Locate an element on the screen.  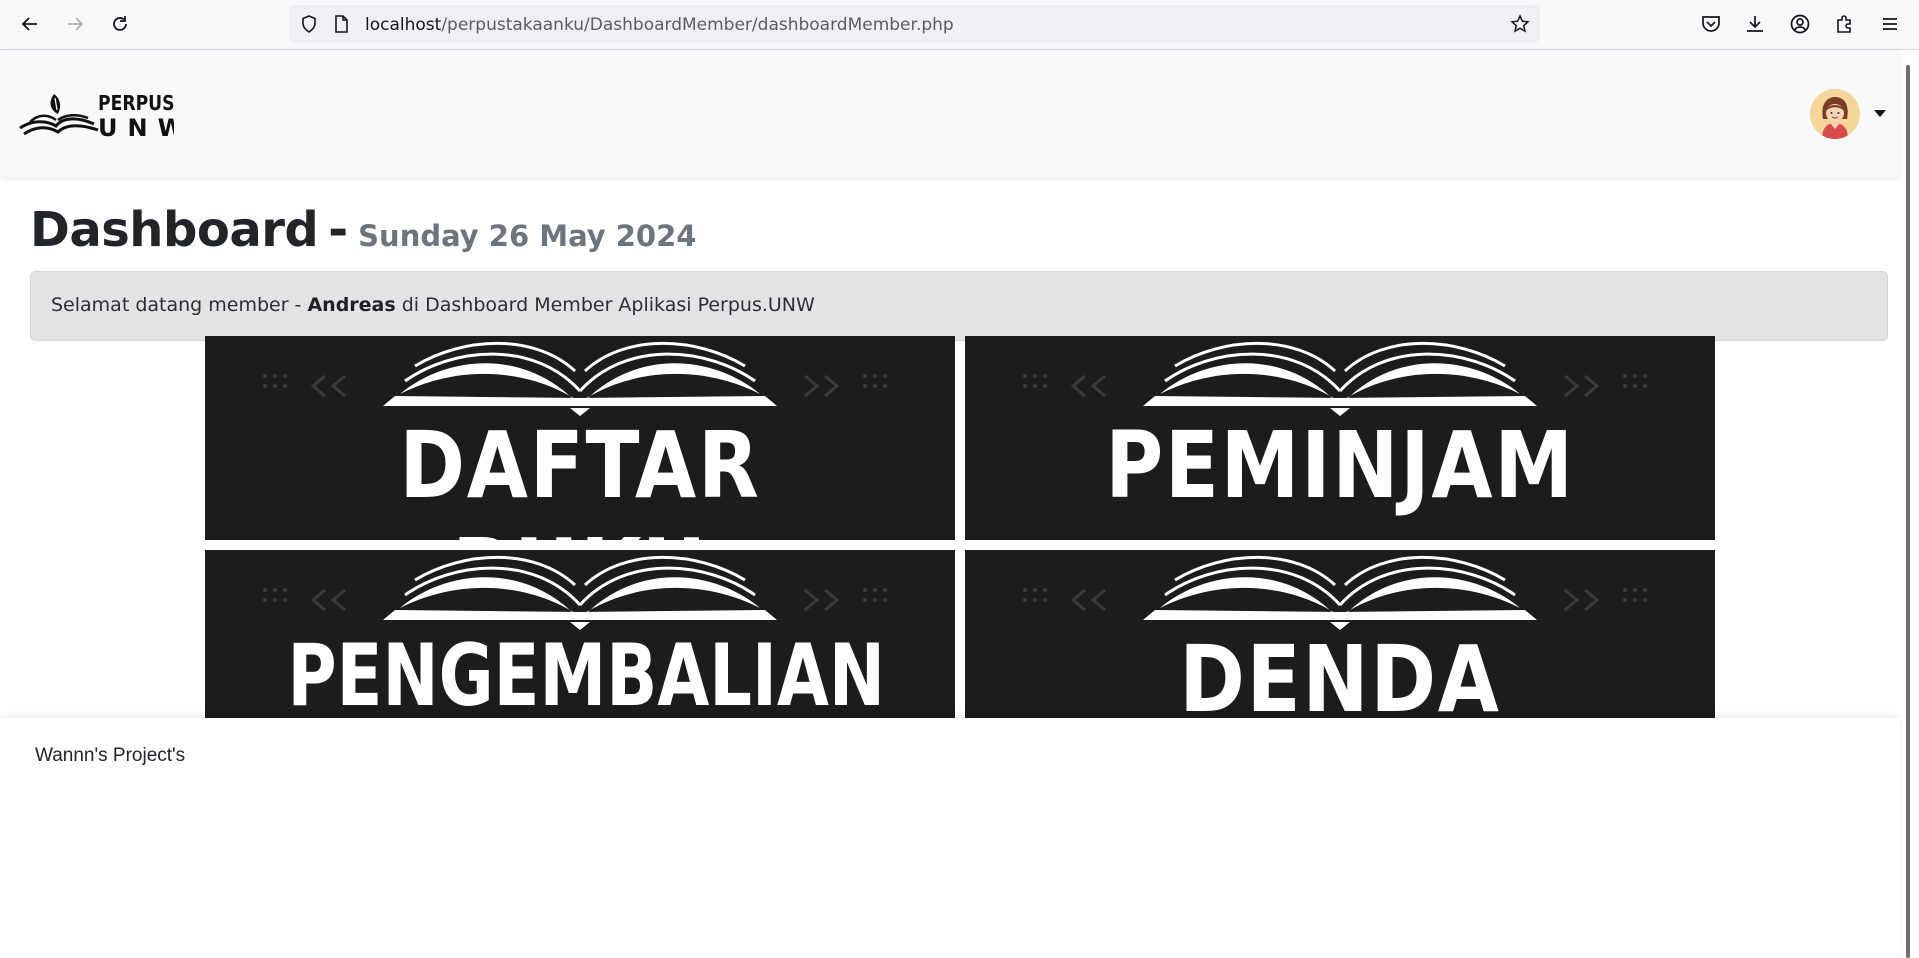
star-icon is located at coordinates (1520, 24).